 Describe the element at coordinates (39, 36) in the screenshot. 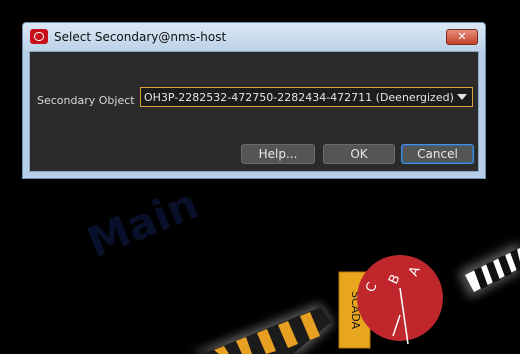

I see `oracle-app-icon` at that location.